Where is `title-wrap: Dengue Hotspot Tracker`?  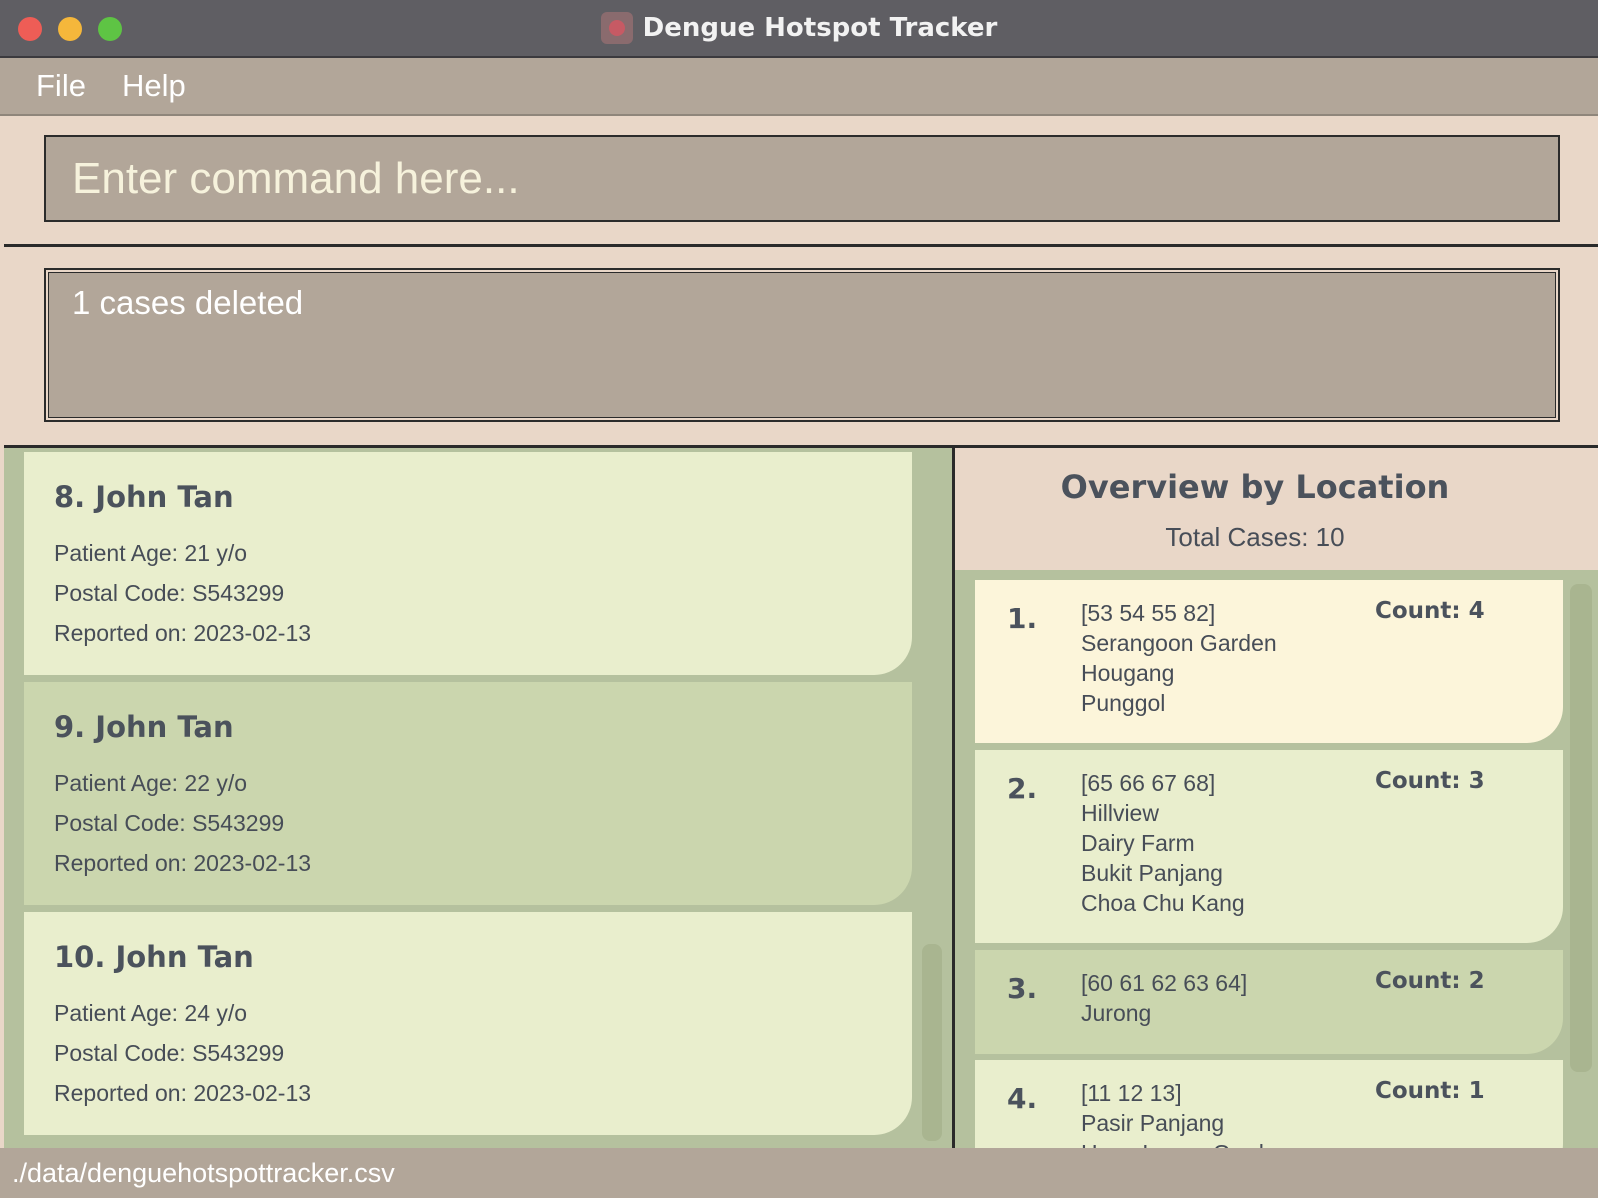 title-wrap: Dengue Hotspot Tracker is located at coordinates (799, 28).